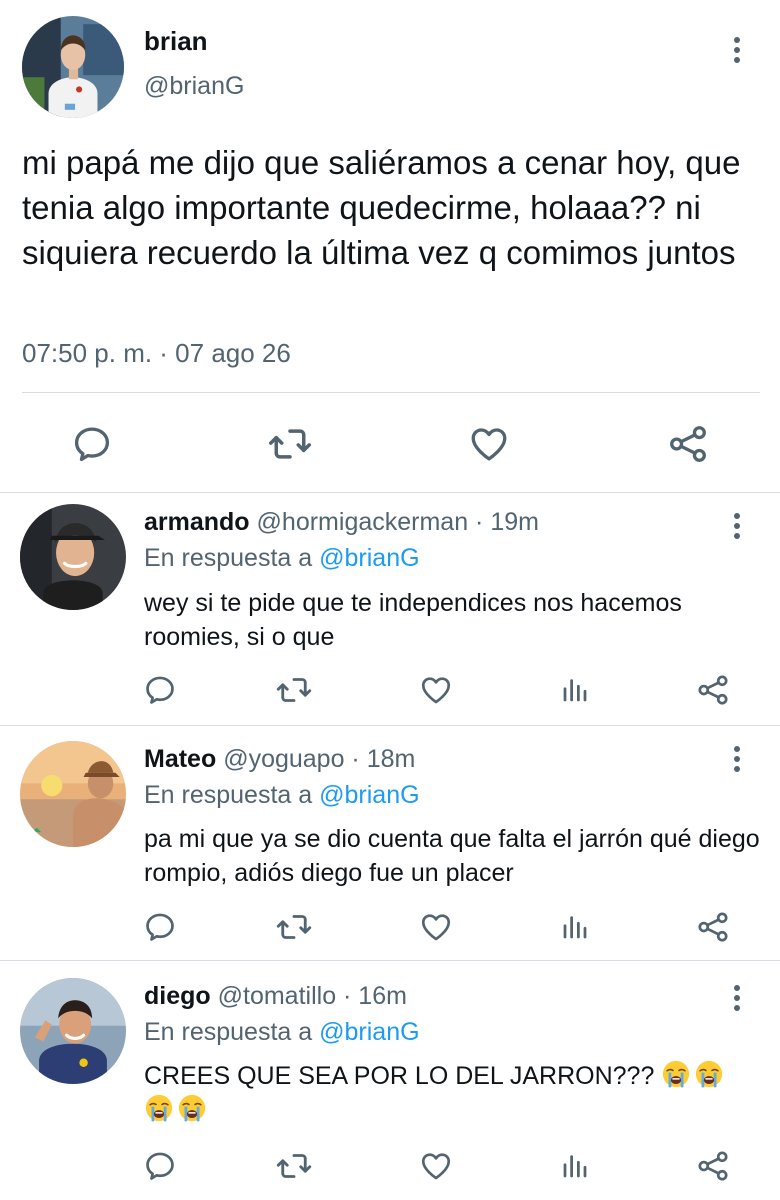  What do you see at coordinates (177, 996) in the screenshot?
I see `reply-author-name: diego` at bounding box center [177, 996].